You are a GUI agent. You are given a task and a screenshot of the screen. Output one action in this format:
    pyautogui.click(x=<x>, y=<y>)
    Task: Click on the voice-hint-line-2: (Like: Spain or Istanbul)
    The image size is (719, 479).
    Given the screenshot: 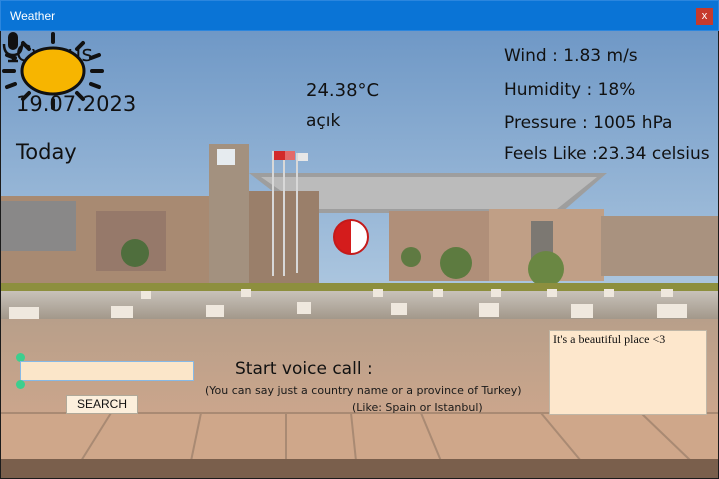 What is the action you would take?
    pyautogui.click(x=417, y=407)
    